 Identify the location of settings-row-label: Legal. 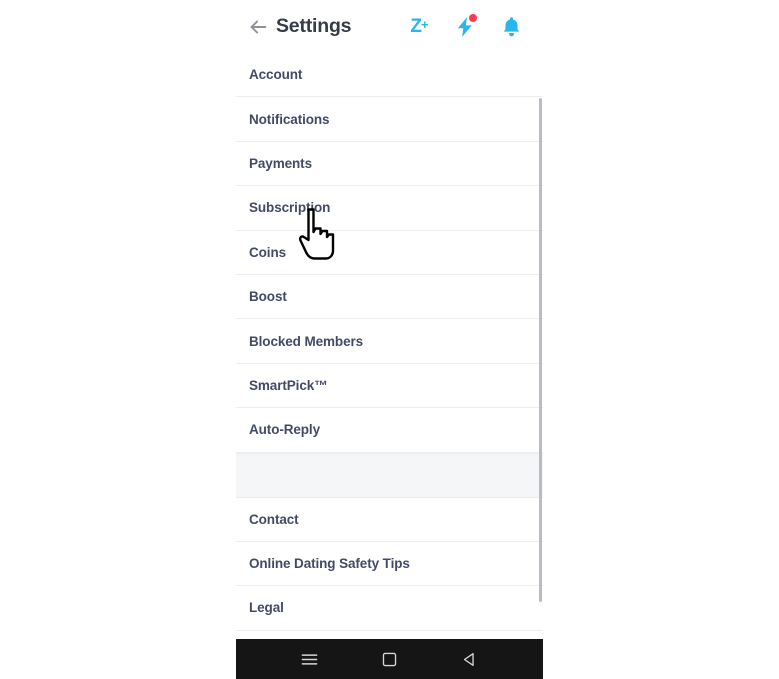
(266, 608).